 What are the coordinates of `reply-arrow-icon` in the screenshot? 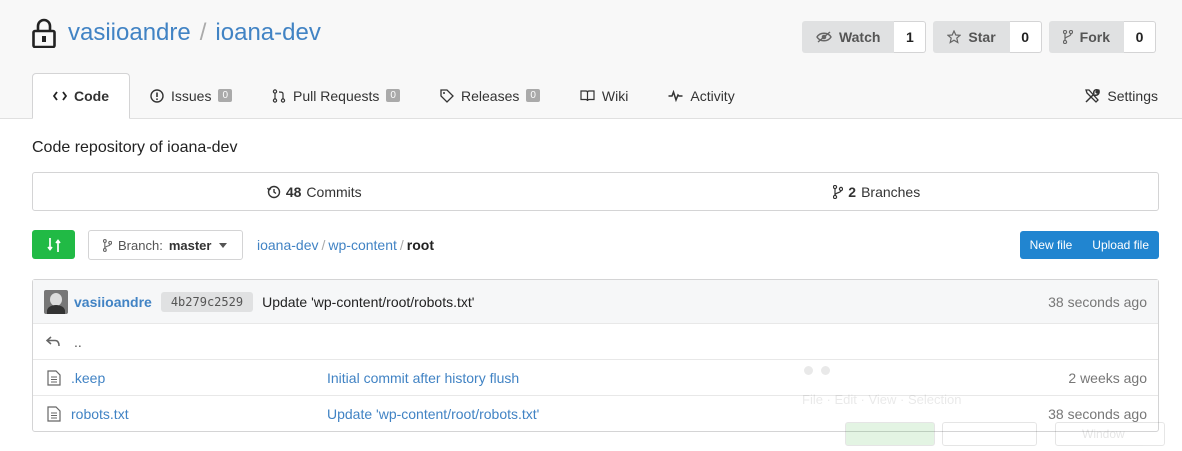 It's located at (53, 341).